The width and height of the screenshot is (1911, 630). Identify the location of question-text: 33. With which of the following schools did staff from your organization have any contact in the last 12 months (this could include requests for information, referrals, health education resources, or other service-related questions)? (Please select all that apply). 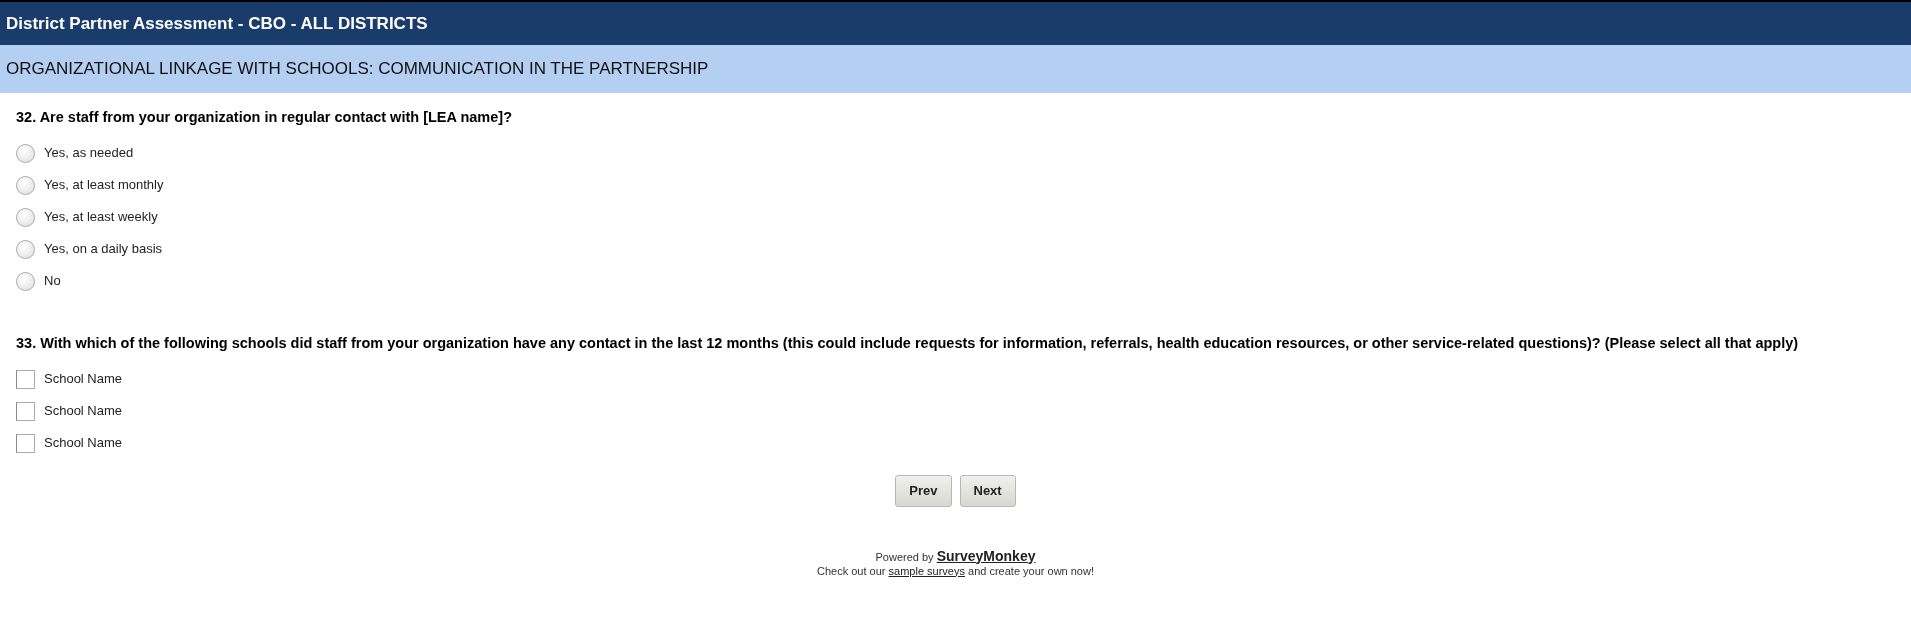
(908, 343).